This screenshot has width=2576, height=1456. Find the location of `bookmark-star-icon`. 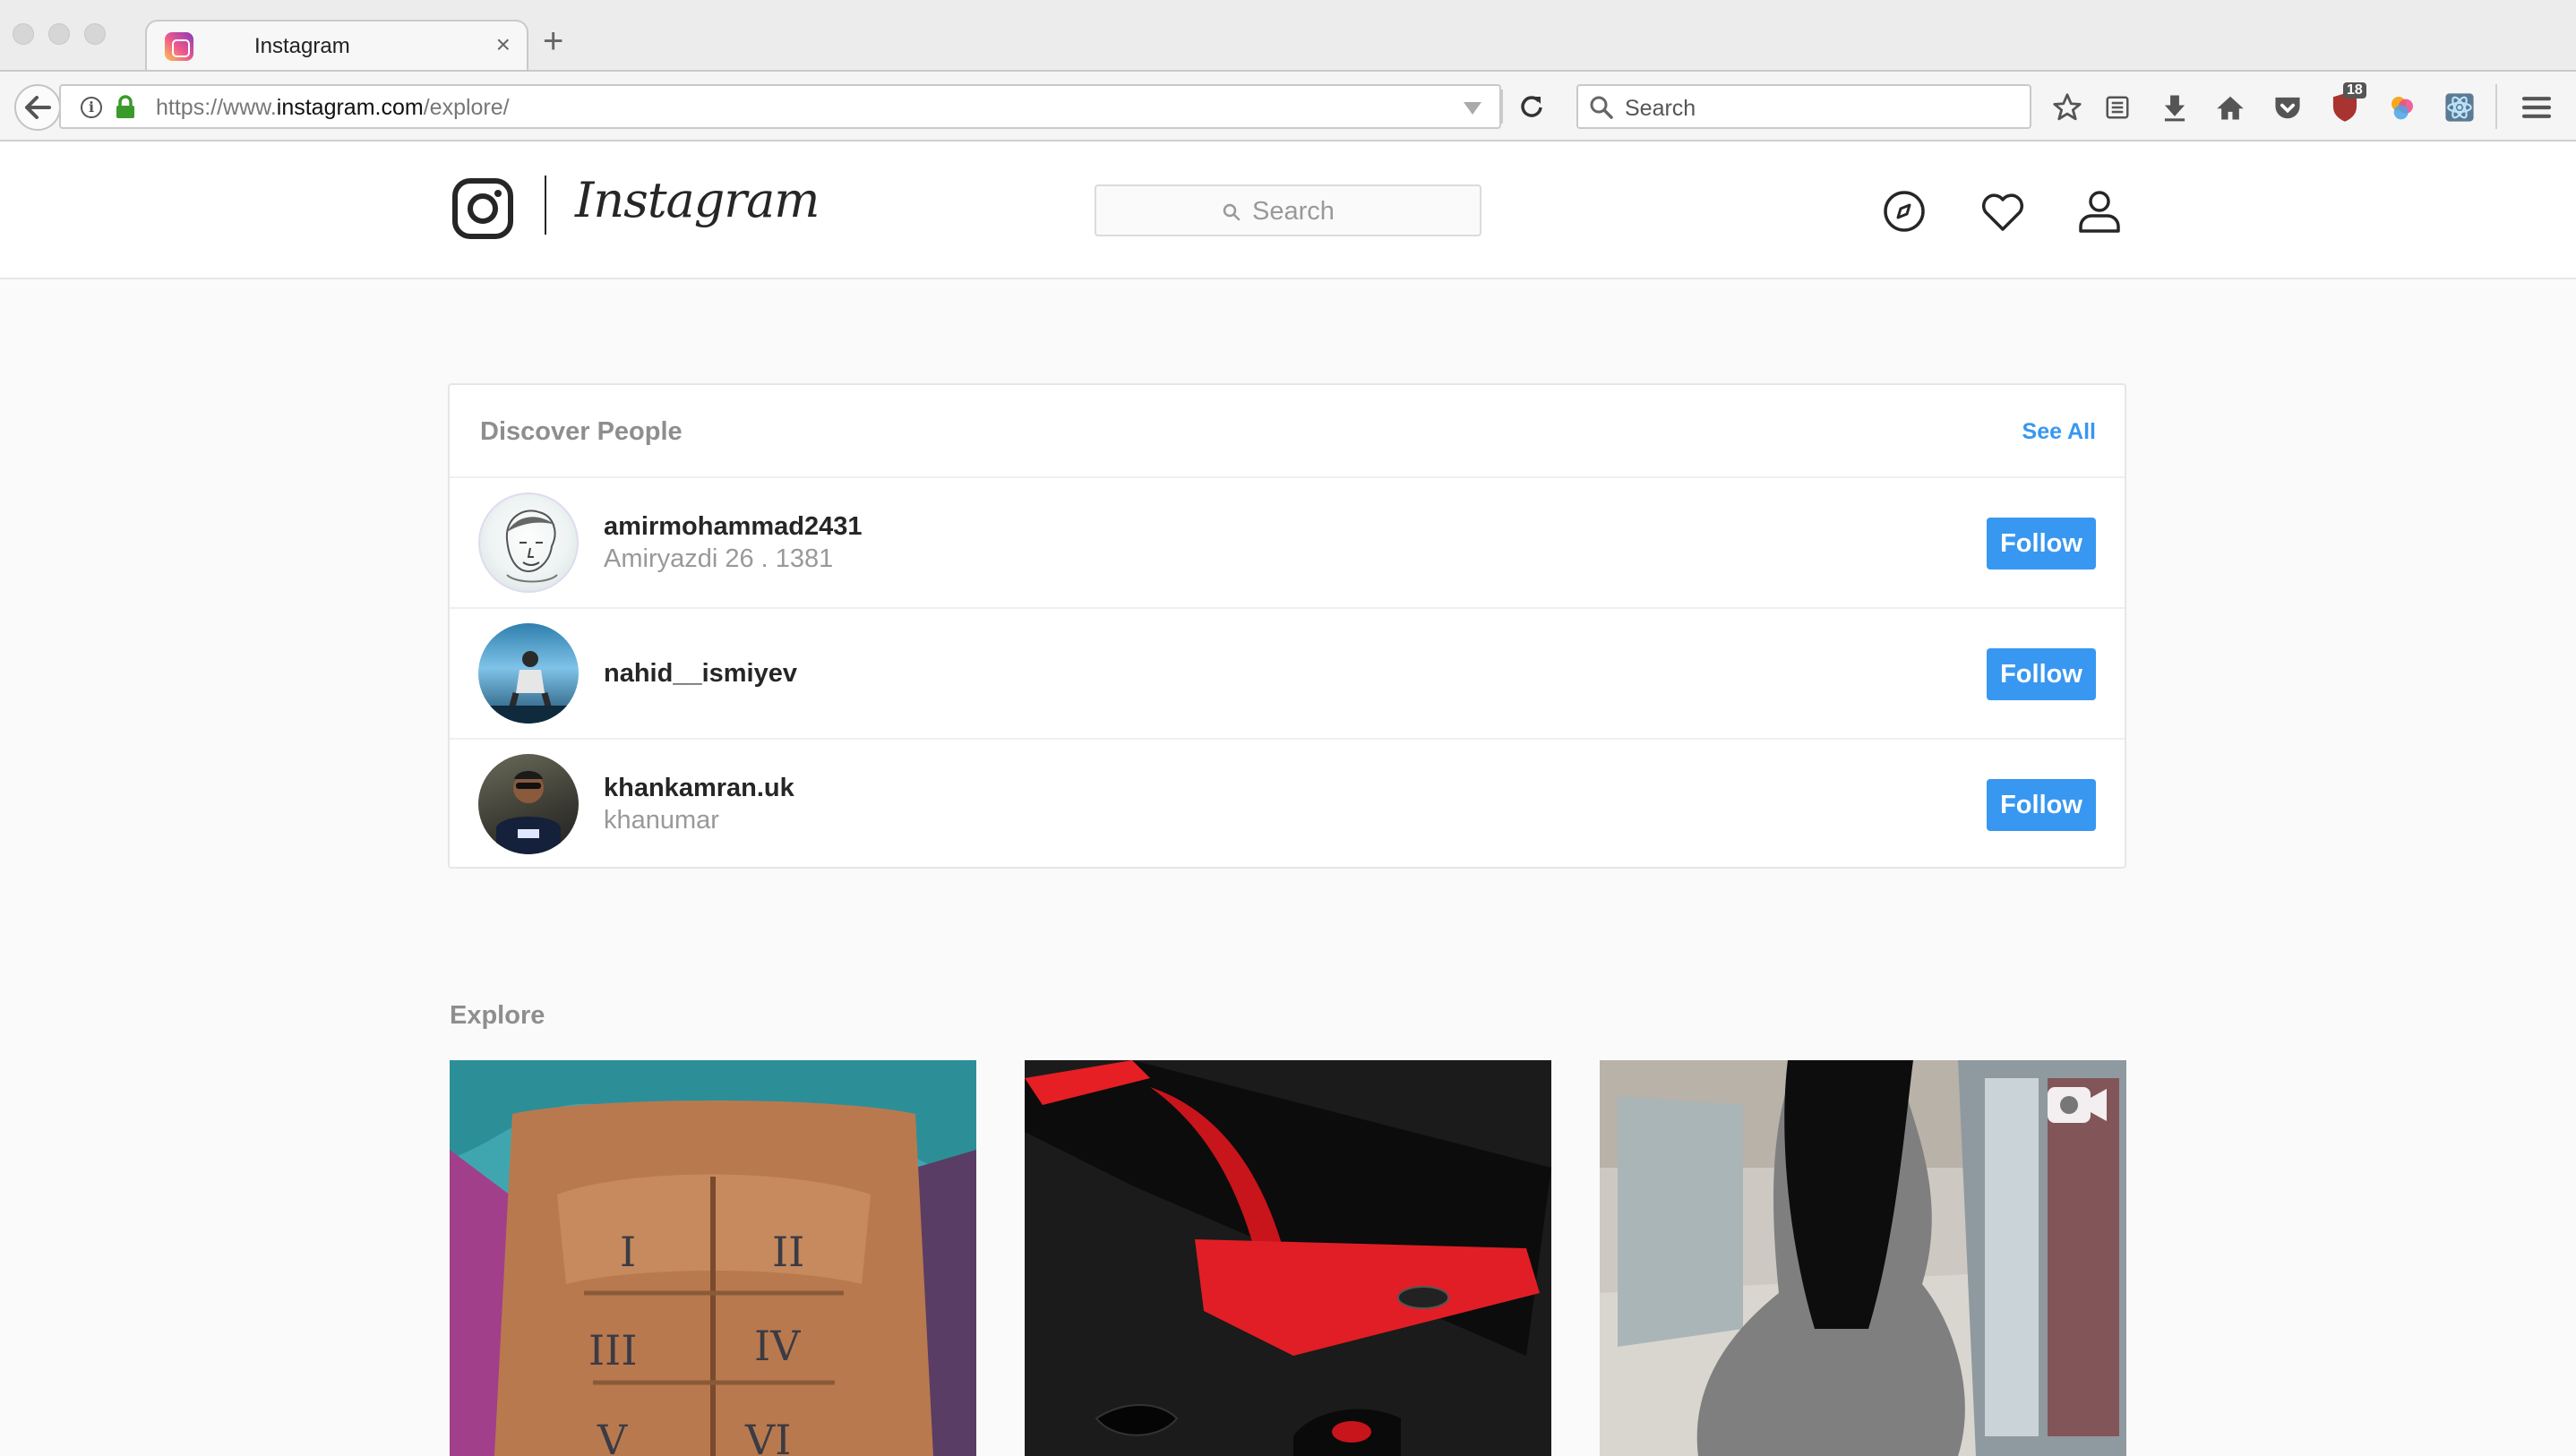

bookmark-star-icon is located at coordinates (2067, 107).